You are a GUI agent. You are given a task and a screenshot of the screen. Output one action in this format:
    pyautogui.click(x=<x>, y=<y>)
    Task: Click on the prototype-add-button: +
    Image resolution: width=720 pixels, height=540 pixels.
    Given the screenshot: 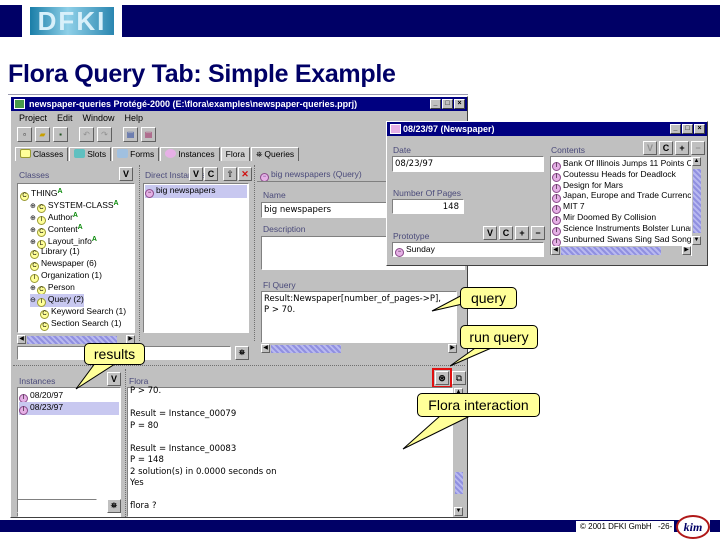 What is the action you would take?
    pyautogui.click(x=522, y=233)
    